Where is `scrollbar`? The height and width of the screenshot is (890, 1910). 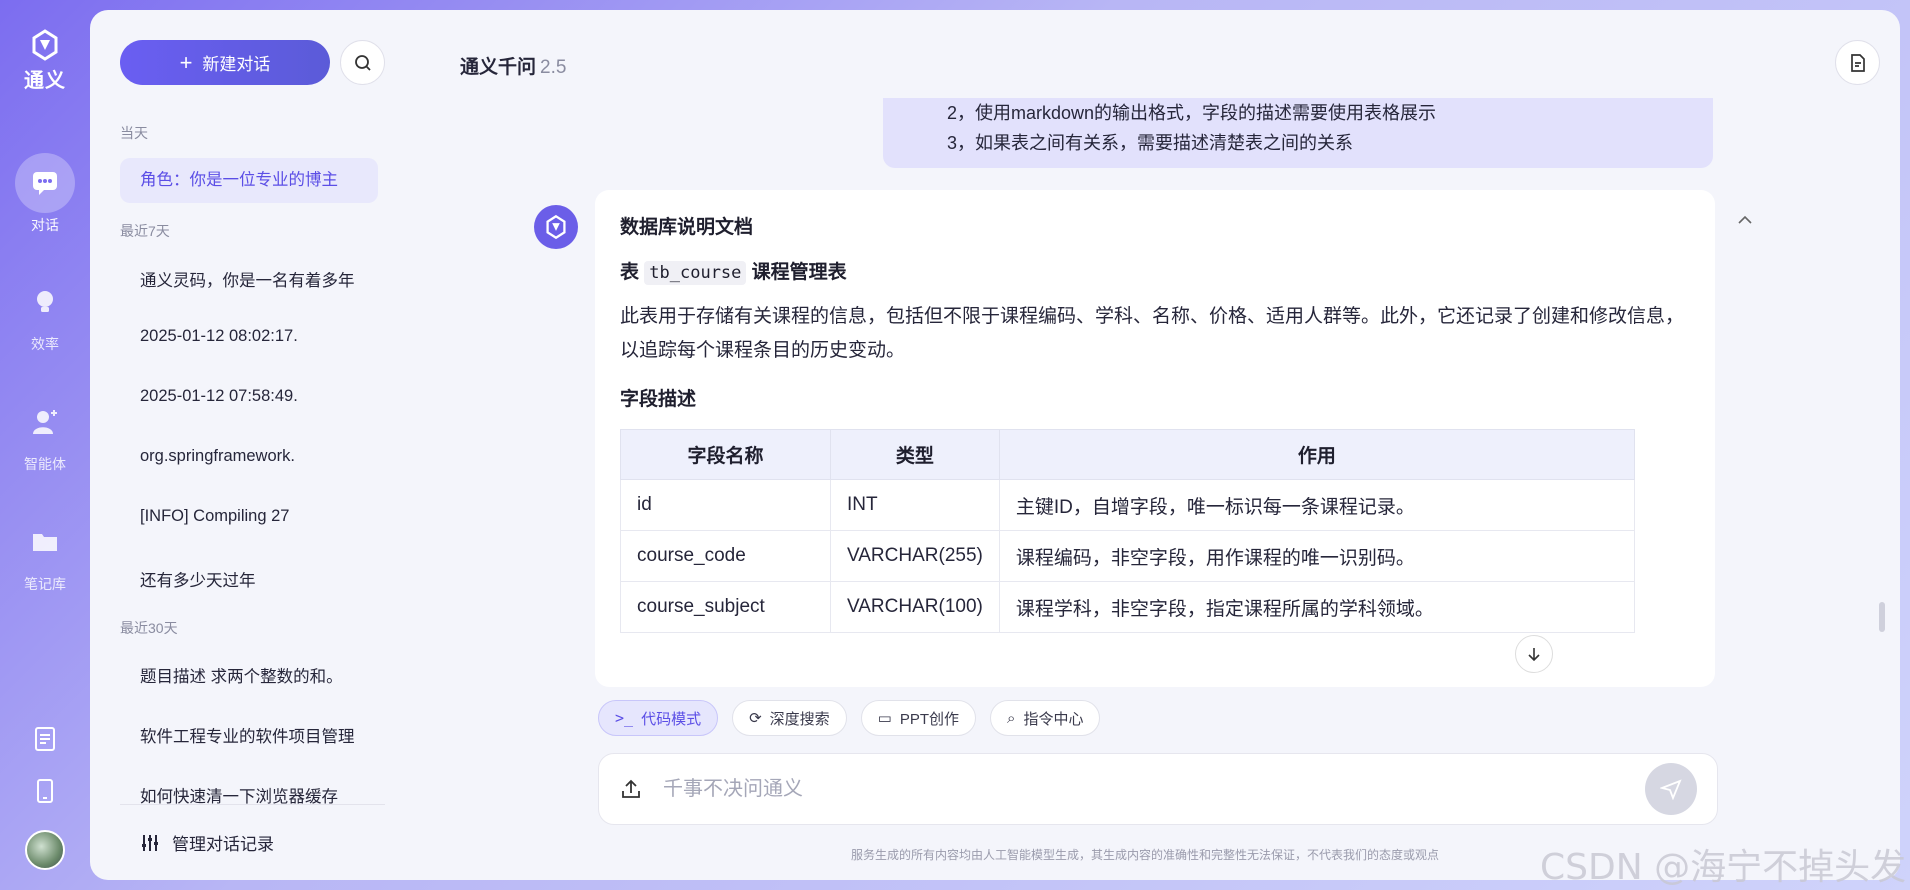
scrollbar is located at coordinates (1882, 617).